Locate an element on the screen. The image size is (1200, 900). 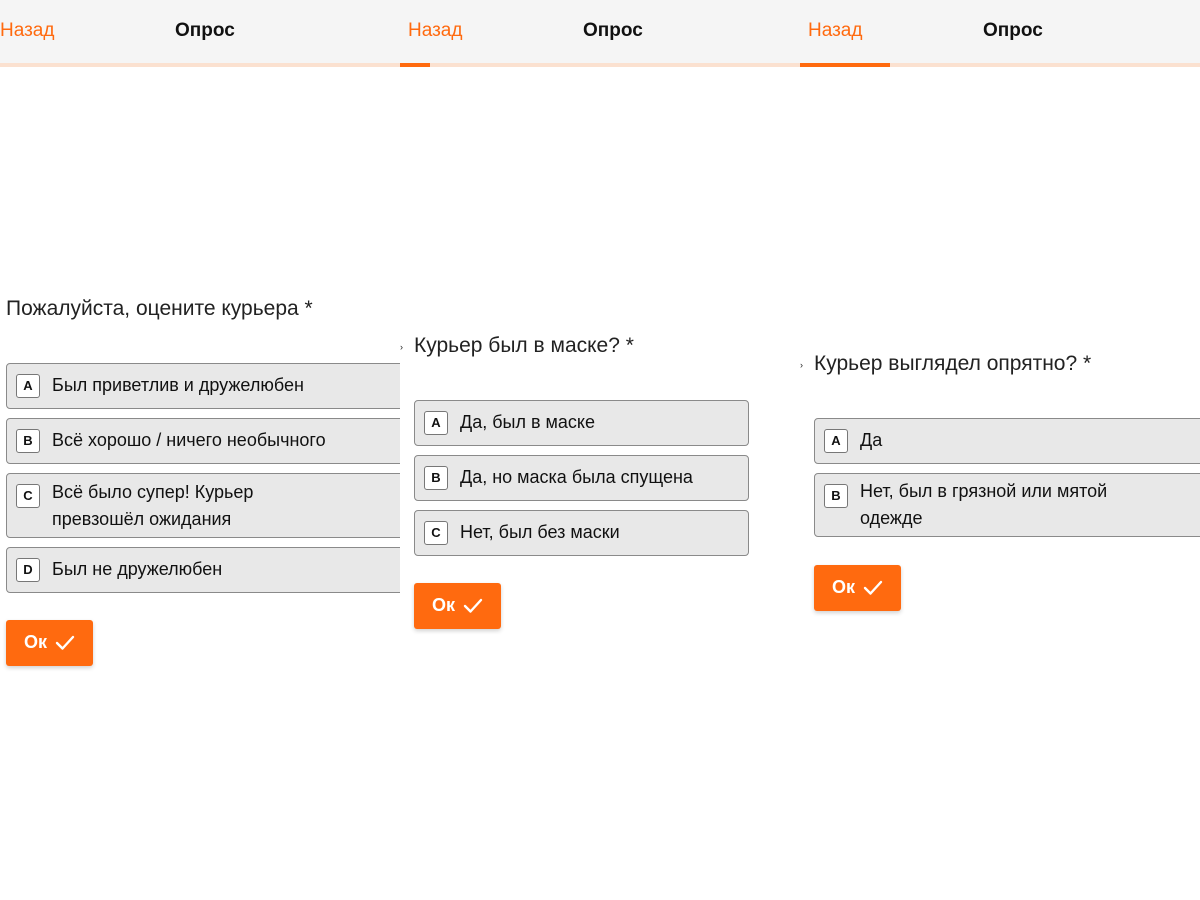
option-label: Нет, был в грязной или мятой одежде is located at coordinates (984, 504).